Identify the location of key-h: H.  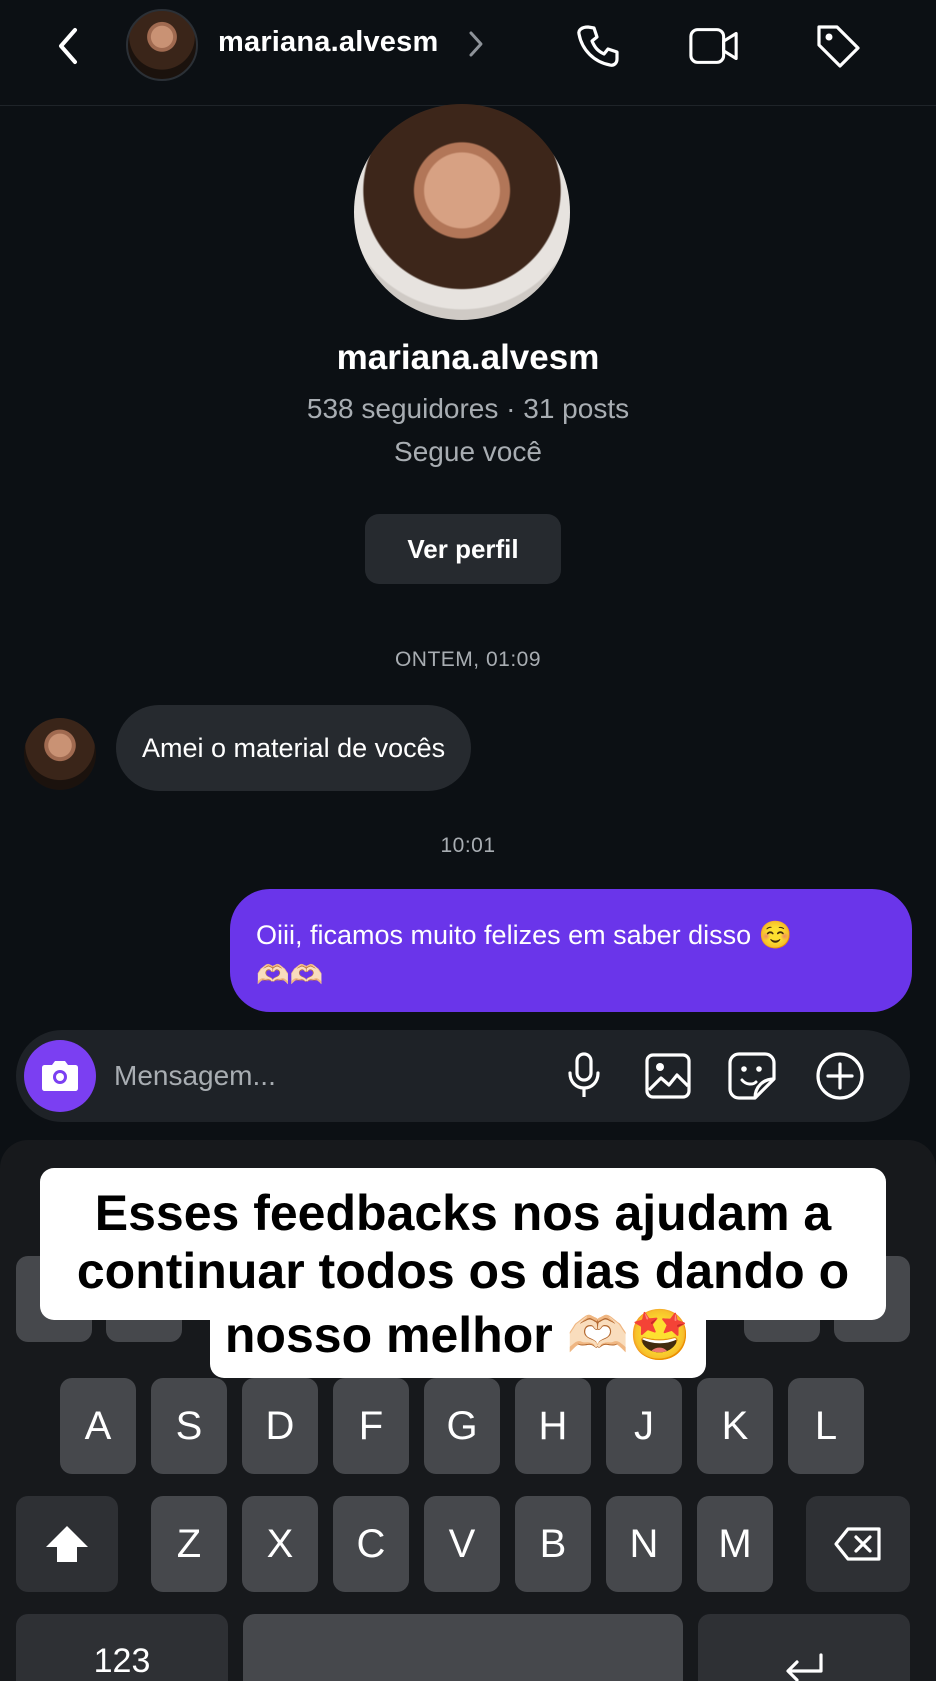
(553, 1426).